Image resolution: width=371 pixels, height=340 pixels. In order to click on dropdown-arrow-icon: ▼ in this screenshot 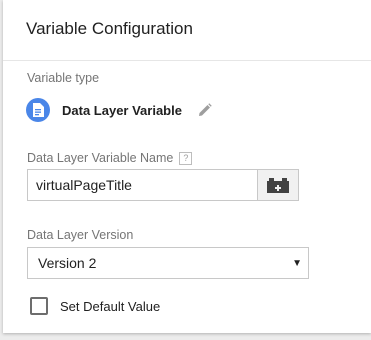, I will do `click(297, 263)`.